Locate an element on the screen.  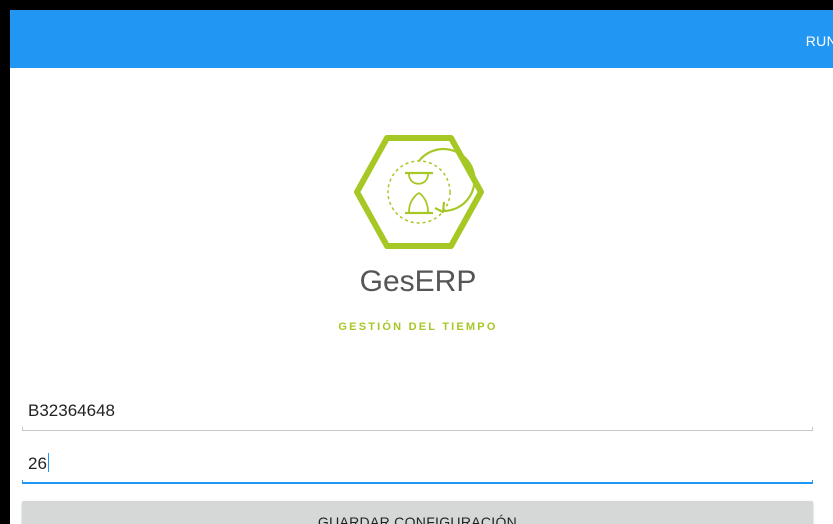
logo-name: GesERP is located at coordinates (418, 281).